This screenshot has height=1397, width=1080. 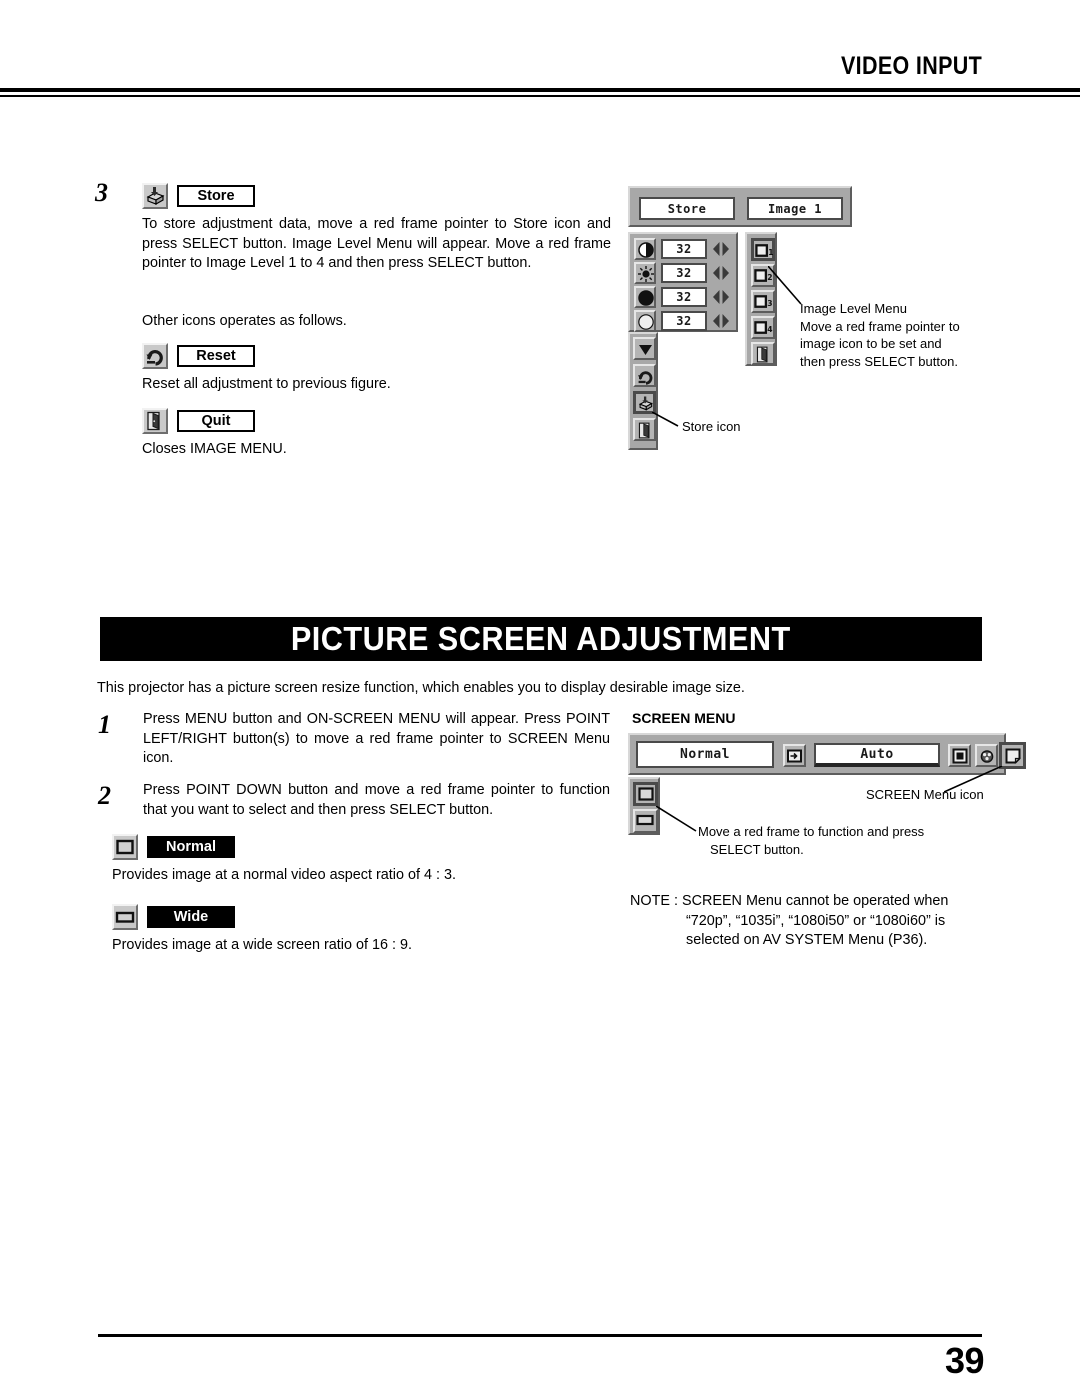 What do you see at coordinates (795, 208) in the screenshot?
I see `osd-image-level-button: Image 1` at bounding box center [795, 208].